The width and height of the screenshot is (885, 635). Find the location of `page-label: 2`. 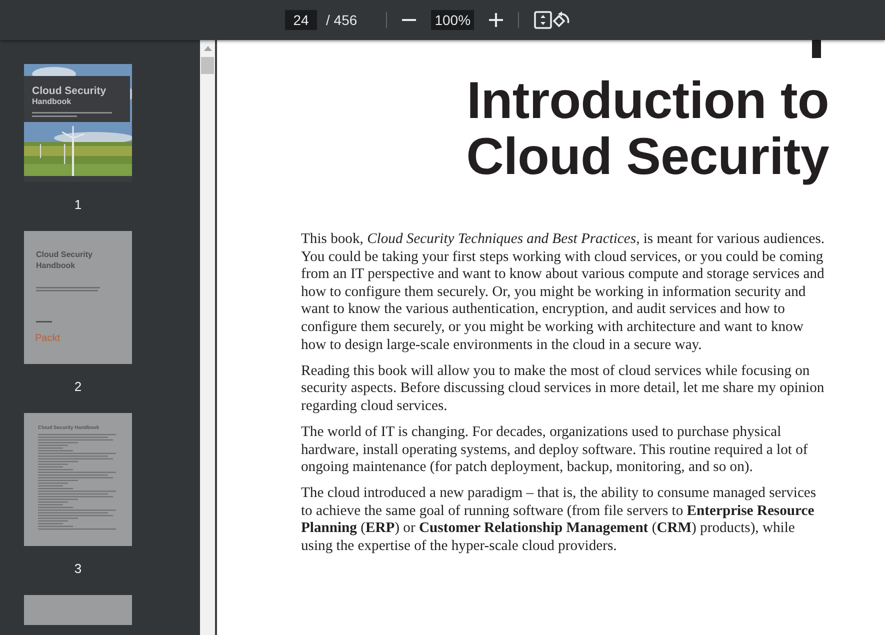

page-label: 2 is located at coordinates (78, 387).